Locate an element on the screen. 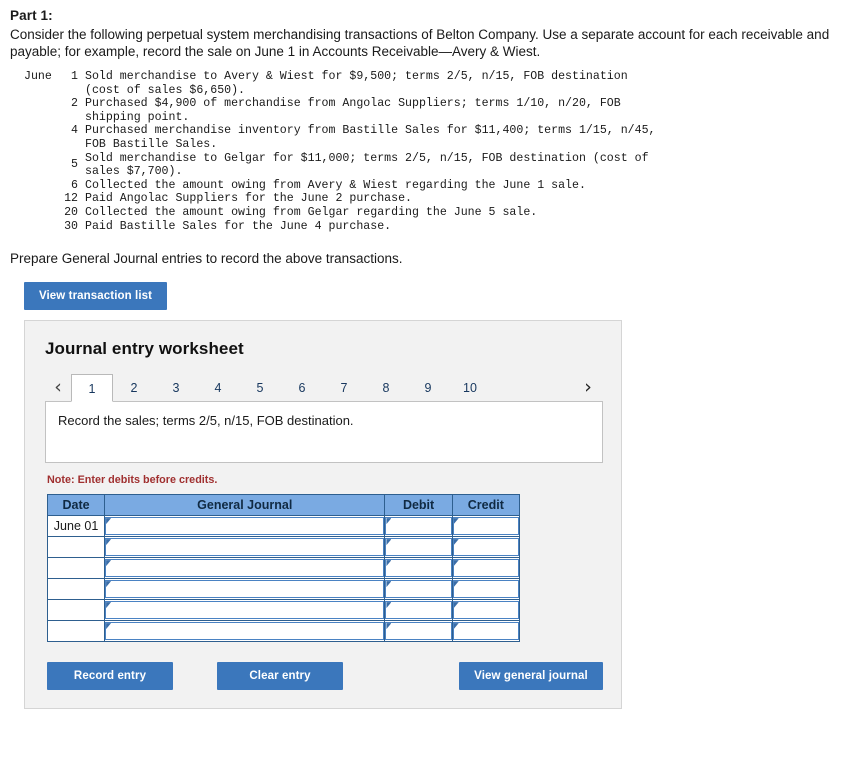 The height and width of the screenshot is (772, 858). worksheet-tab-1: 1 is located at coordinates (92, 388).